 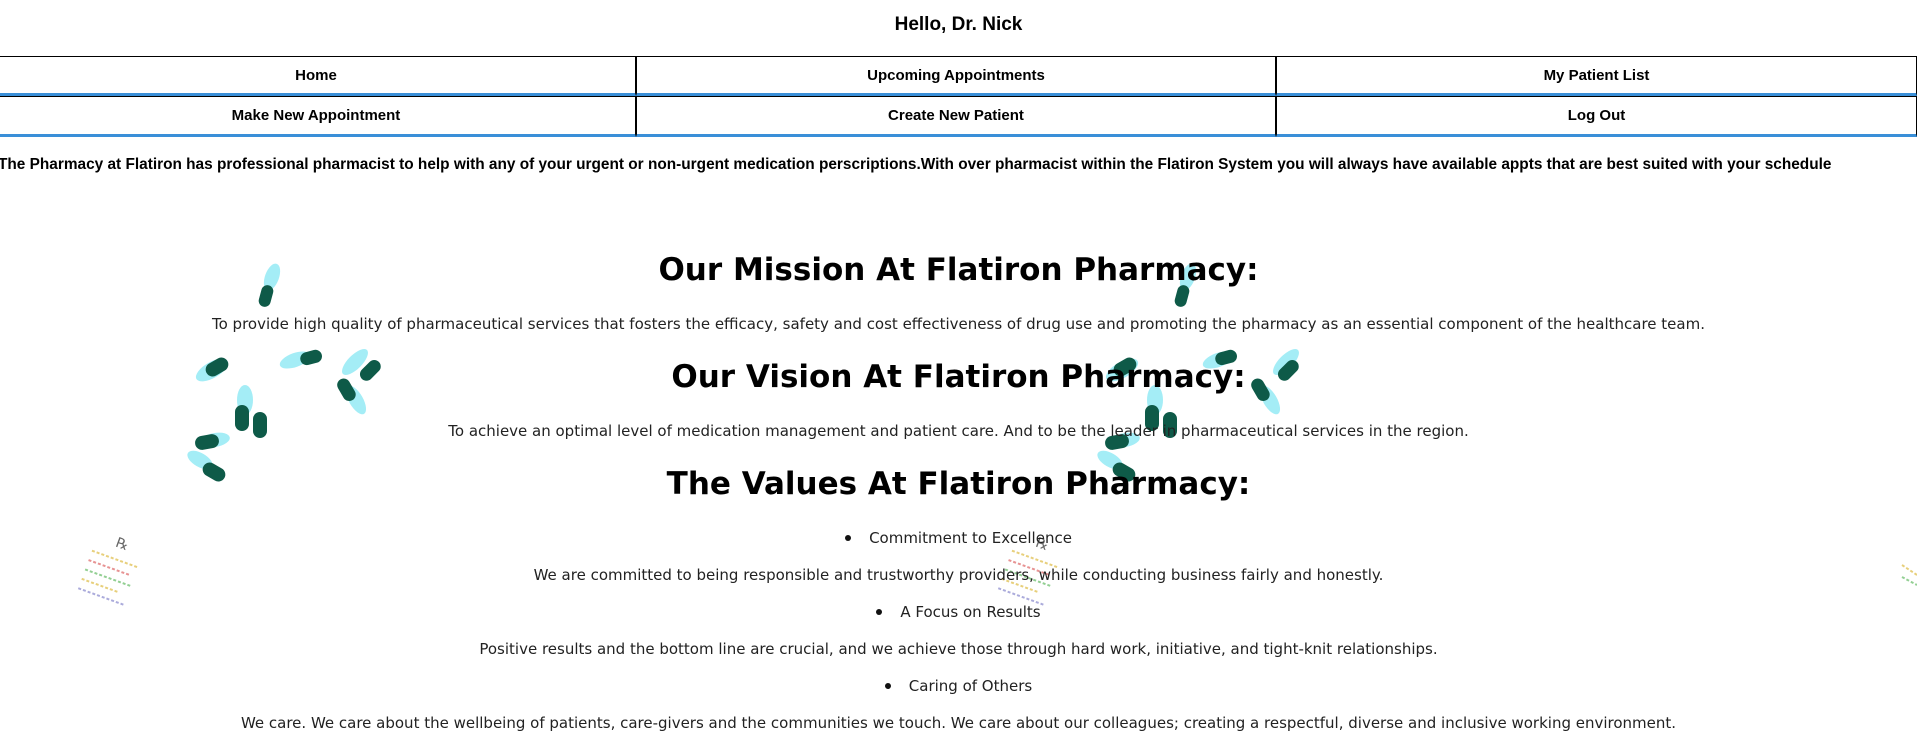 I want to click on nav-make-appointment-link: Make New Appointment, so click(x=318, y=116).